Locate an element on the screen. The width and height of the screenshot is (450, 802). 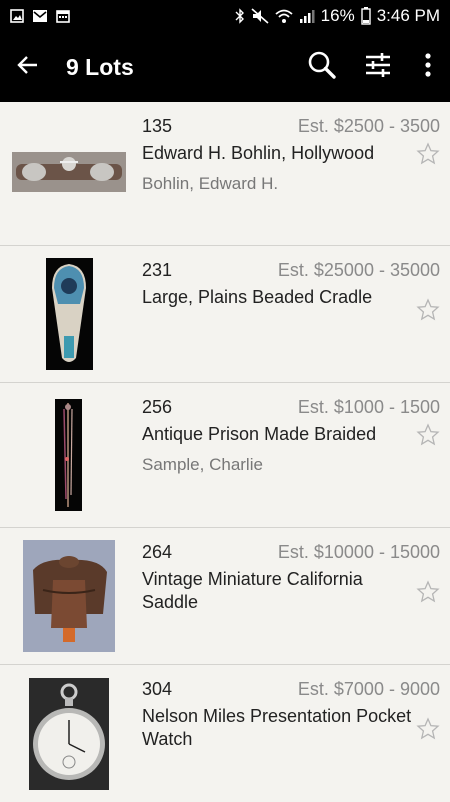
page-title: 9 Lots is located at coordinates (100, 66).